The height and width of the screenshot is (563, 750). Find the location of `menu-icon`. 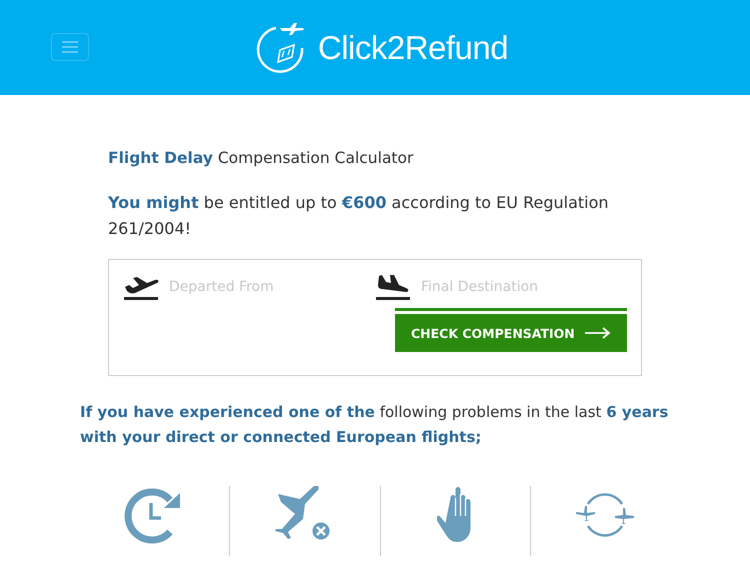

menu-icon is located at coordinates (70, 47).